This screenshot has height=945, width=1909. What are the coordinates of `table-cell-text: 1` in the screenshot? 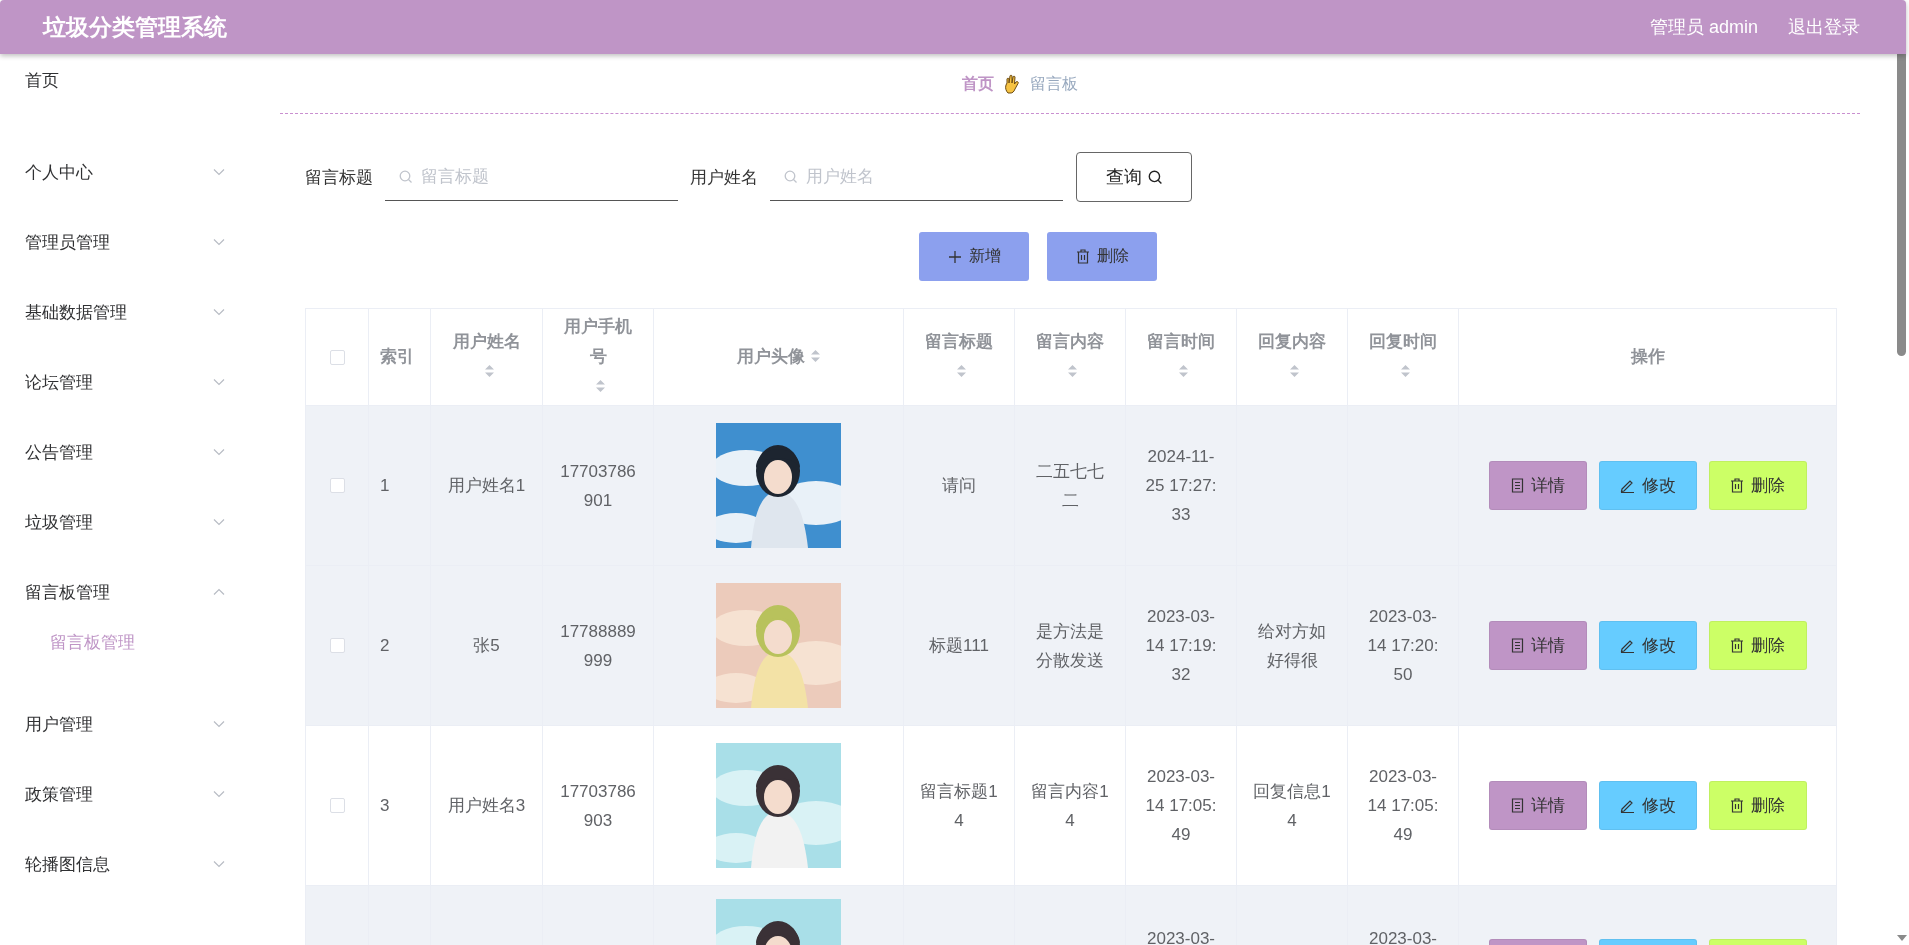 It's located at (385, 486).